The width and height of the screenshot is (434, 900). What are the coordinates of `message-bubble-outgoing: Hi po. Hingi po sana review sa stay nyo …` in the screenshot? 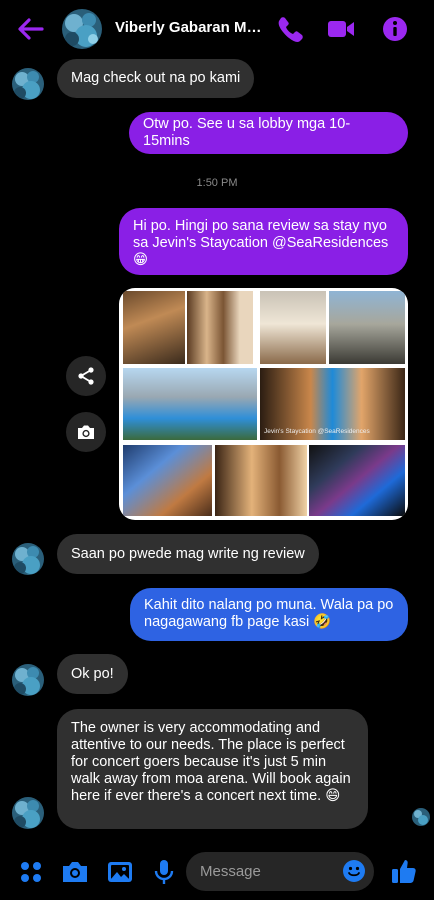 It's located at (263, 241).